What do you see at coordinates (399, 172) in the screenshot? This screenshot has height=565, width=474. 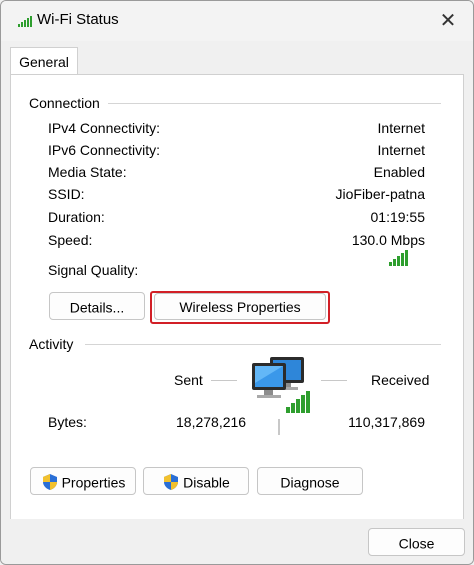 I see `media-state-value: Enabled` at bounding box center [399, 172].